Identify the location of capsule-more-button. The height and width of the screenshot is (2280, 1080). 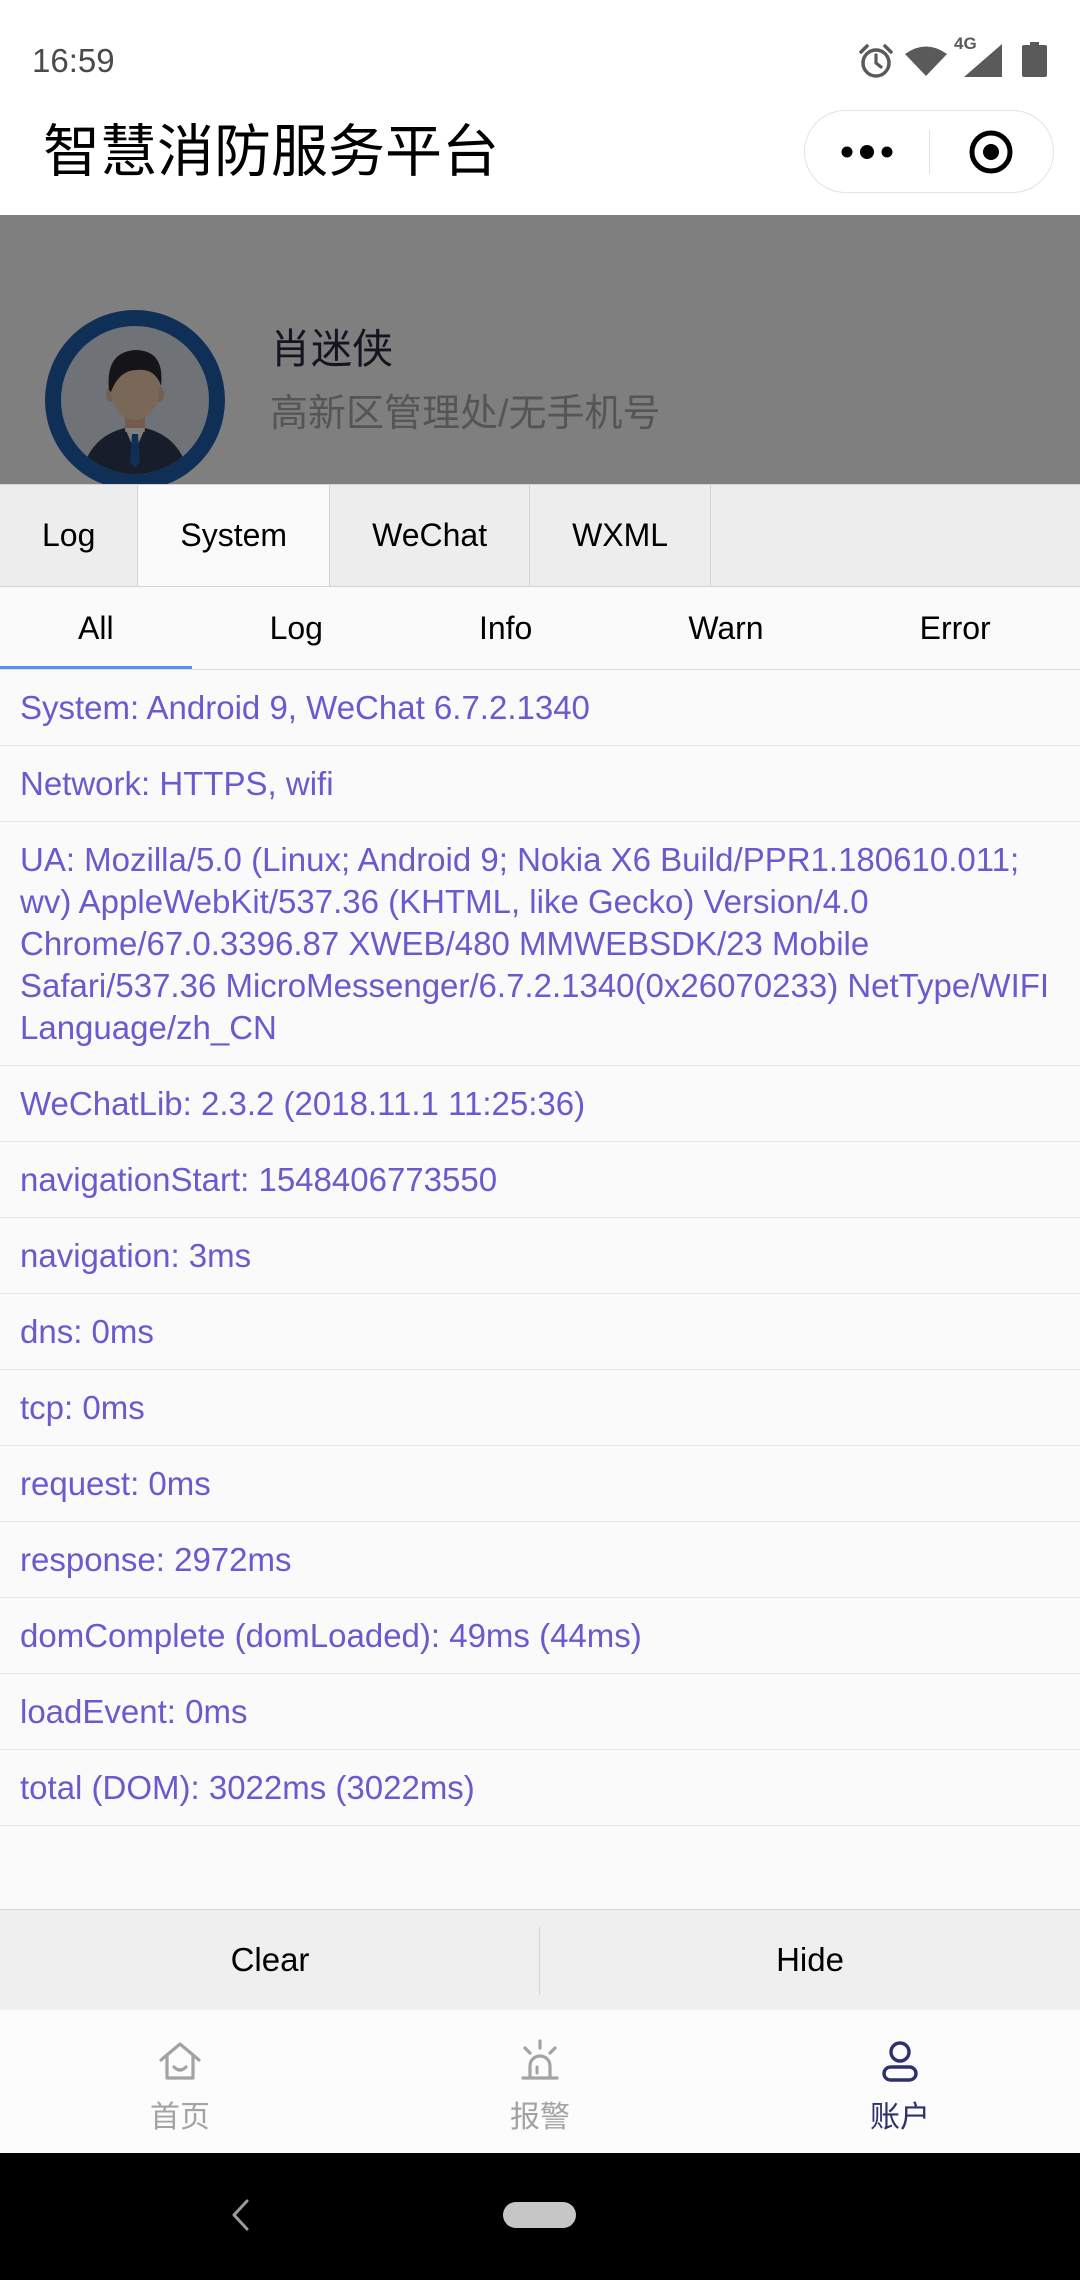
(867, 151).